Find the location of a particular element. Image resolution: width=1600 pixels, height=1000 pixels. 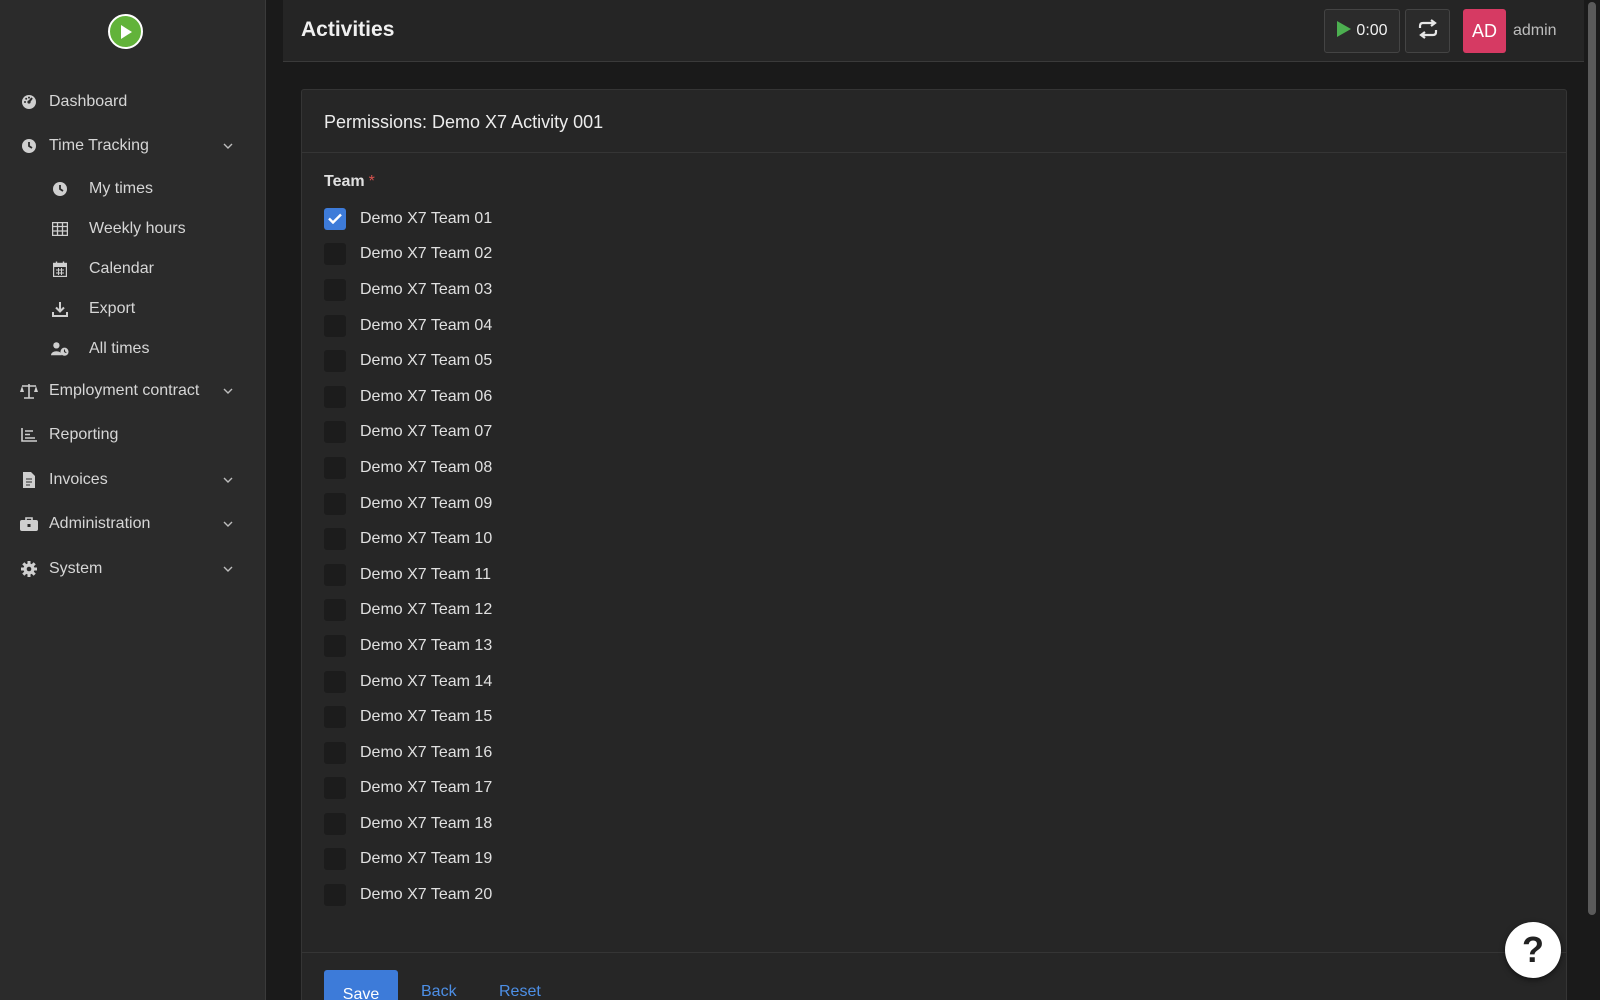

scale-icon is located at coordinates (29, 391).